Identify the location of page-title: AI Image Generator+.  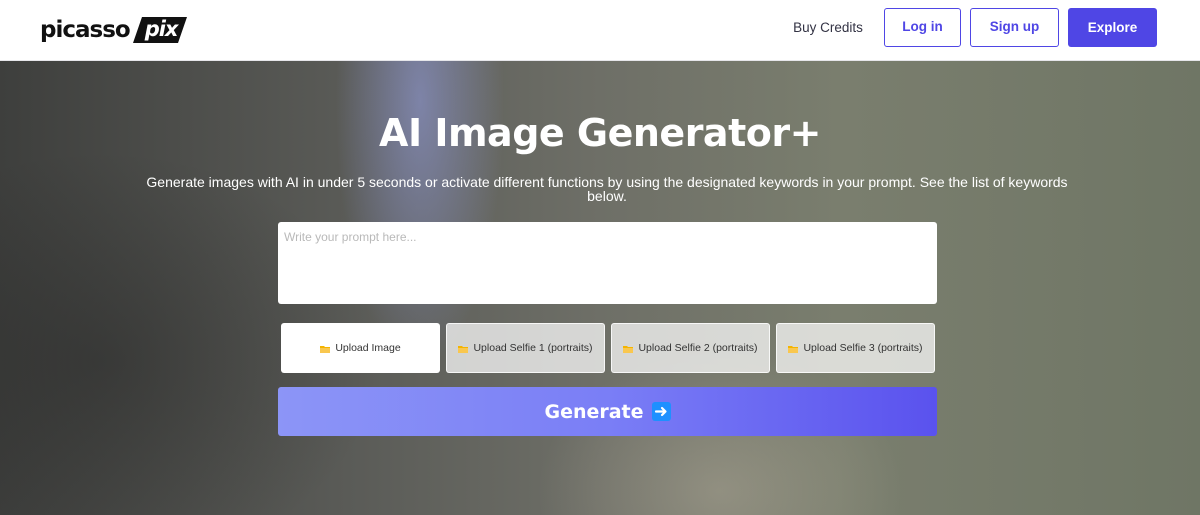
(600, 133).